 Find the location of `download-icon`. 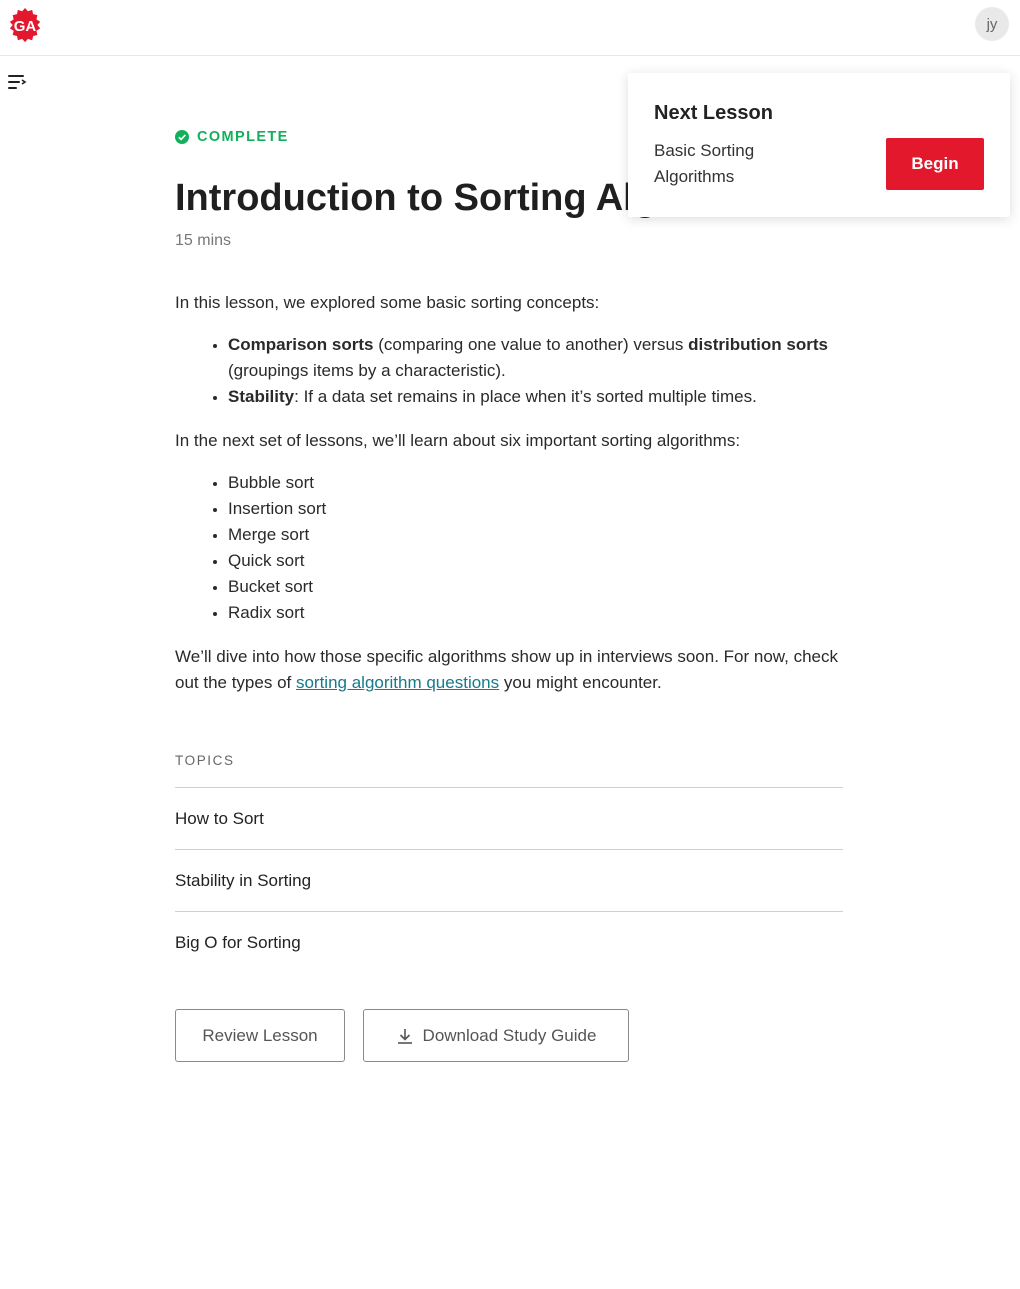

download-icon is located at coordinates (404, 1036).